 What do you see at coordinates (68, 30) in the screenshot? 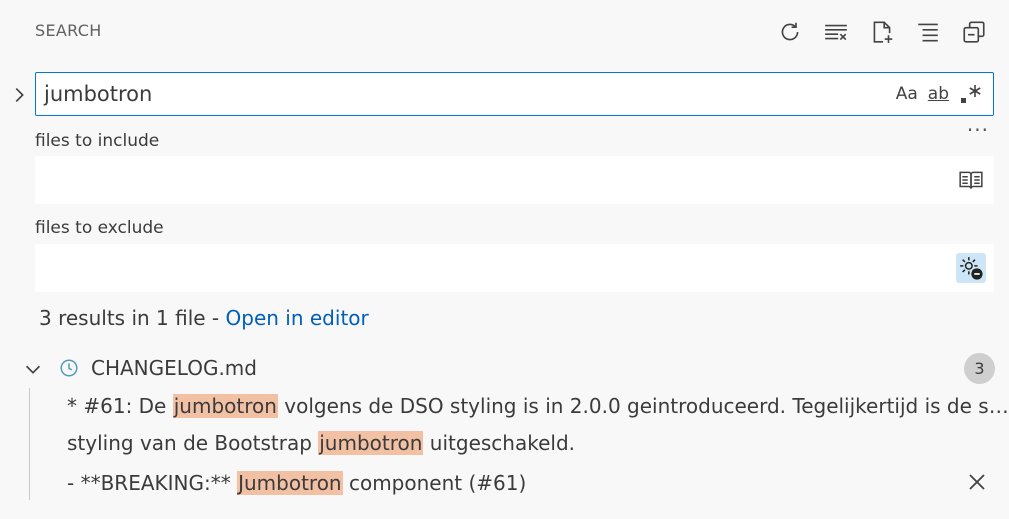
I see `panel-title: SEARCH` at bounding box center [68, 30].